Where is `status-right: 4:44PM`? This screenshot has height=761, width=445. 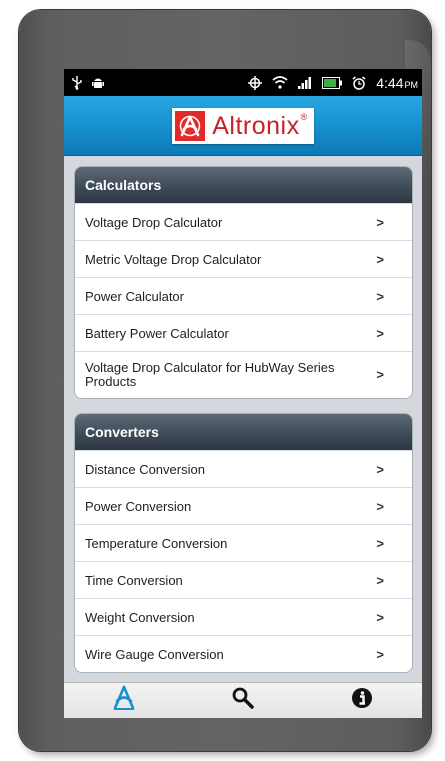
status-right: 4:44PM is located at coordinates (333, 83).